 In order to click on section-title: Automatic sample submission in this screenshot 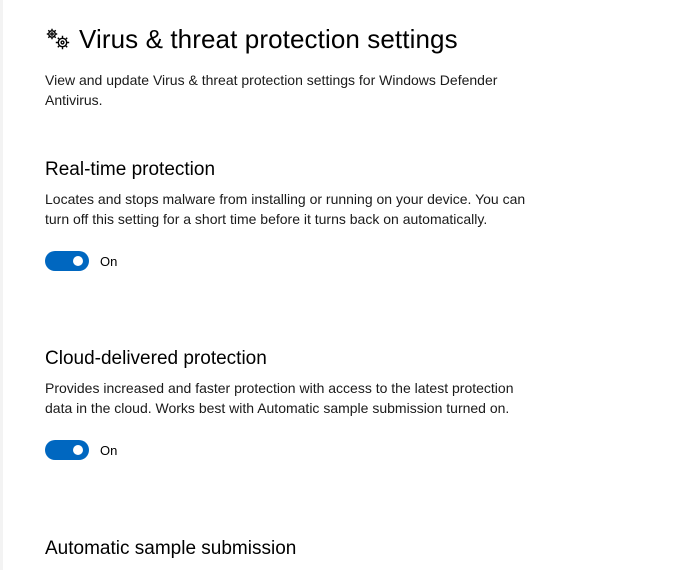, I will do `click(171, 548)`.